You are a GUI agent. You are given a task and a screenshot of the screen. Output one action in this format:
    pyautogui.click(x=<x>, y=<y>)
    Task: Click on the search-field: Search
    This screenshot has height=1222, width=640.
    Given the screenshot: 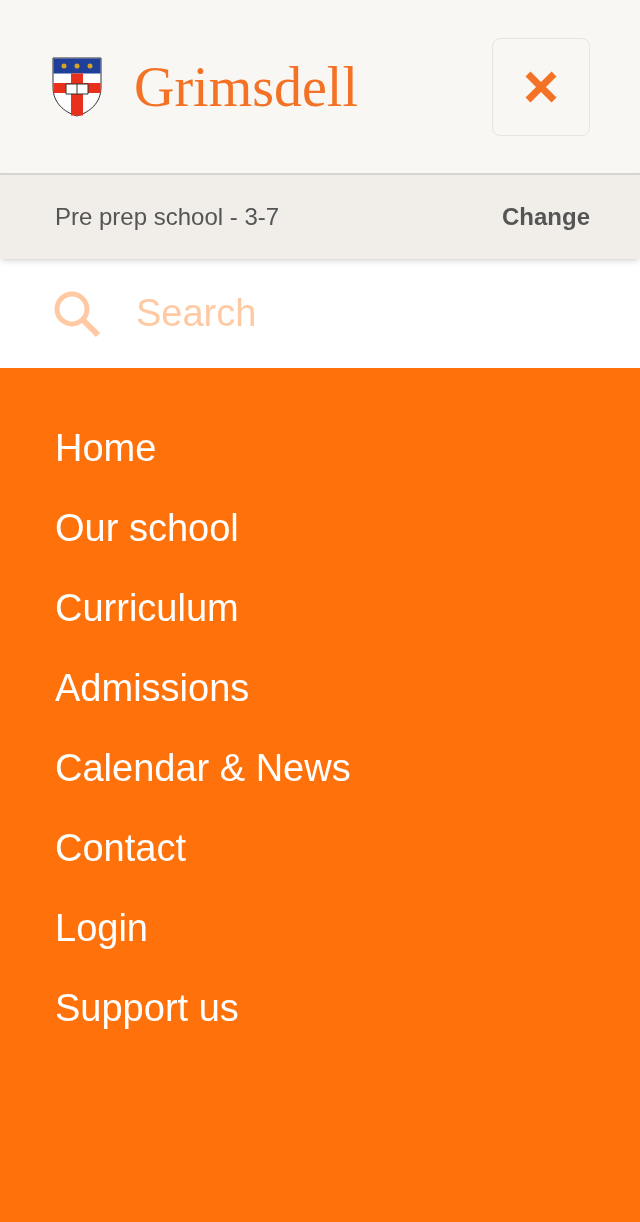 What is the action you would take?
    pyautogui.click(x=336, y=313)
    